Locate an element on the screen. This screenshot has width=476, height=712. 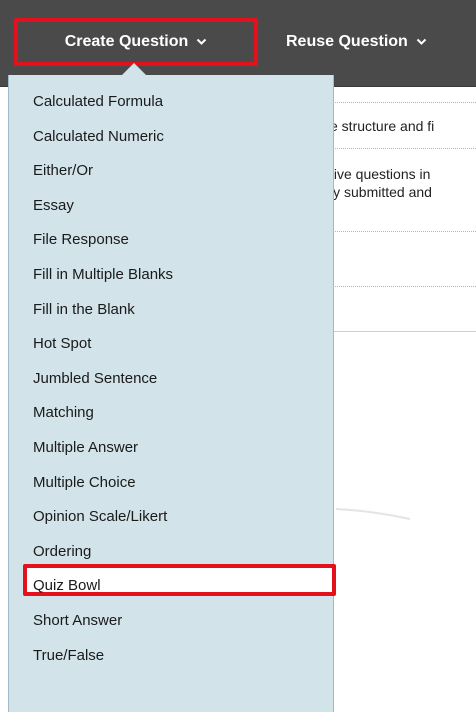
dropdown-pointer is located at coordinates (134, 69).